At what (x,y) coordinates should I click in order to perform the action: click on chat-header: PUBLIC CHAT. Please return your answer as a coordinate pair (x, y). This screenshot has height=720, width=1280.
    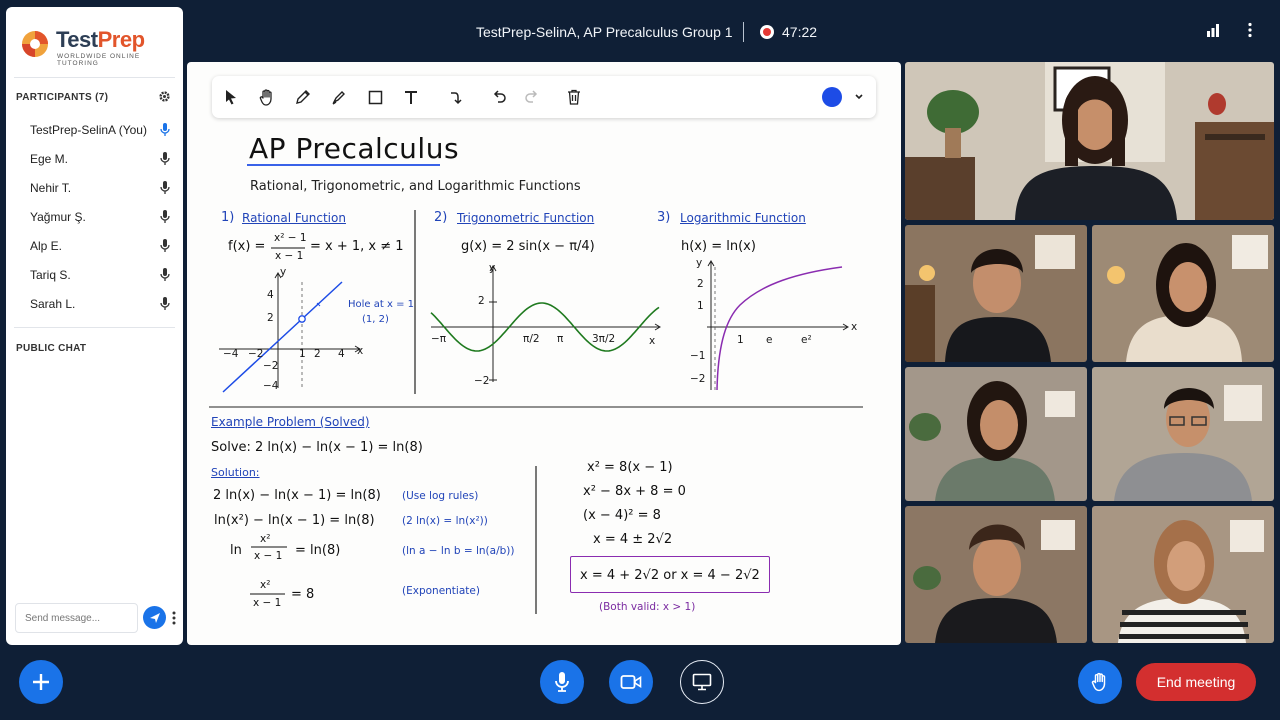
    Looking at the image, I should click on (51, 348).